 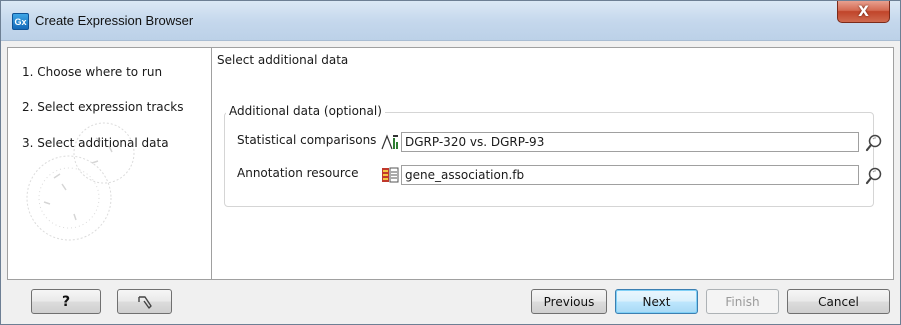 What do you see at coordinates (863, 12) in the screenshot?
I see `close-button: X` at bounding box center [863, 12].